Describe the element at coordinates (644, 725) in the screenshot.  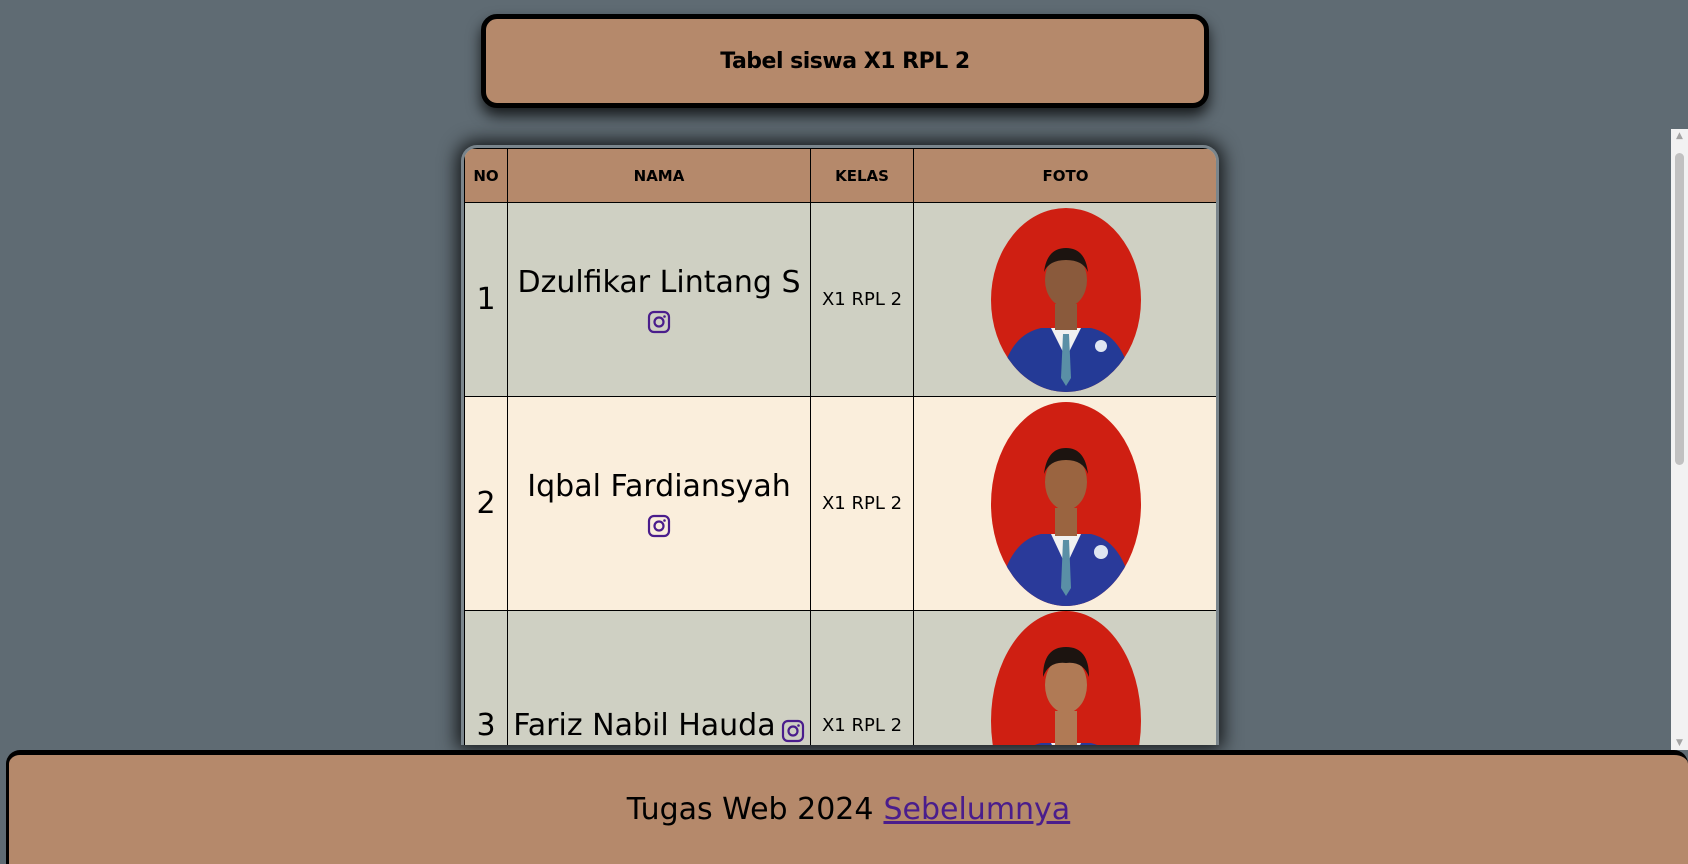
I see `student-name: Fariz Nabil Hauda` at that location.